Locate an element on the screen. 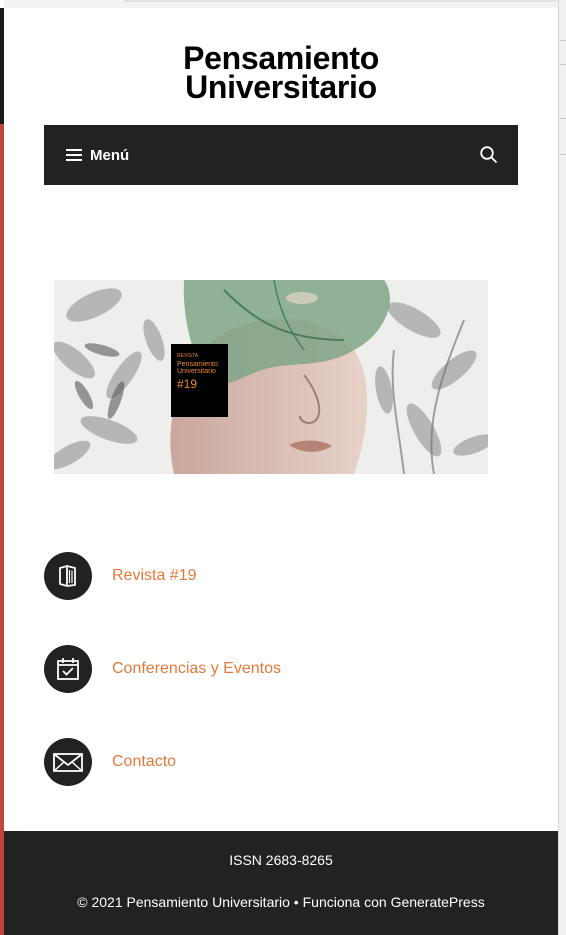 Image resolution: width=566 pixels, height=935 pixels. link-revista: Revista #19 is located at coordinates (284, 576).